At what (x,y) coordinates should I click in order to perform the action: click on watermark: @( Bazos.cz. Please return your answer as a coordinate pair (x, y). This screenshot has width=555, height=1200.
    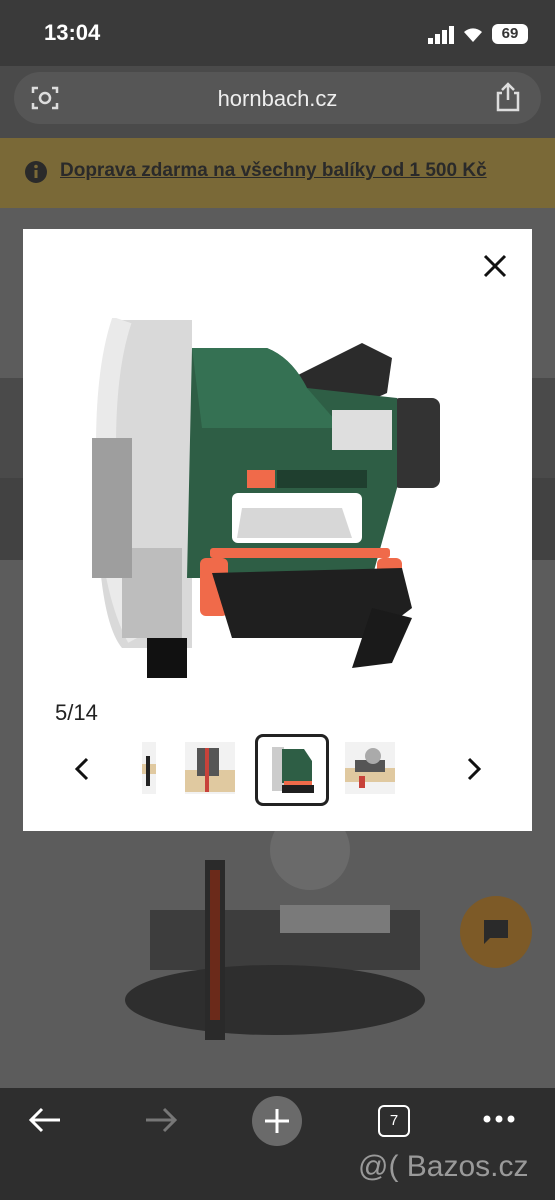
    Looking at the image, I should click on (443, 1166).